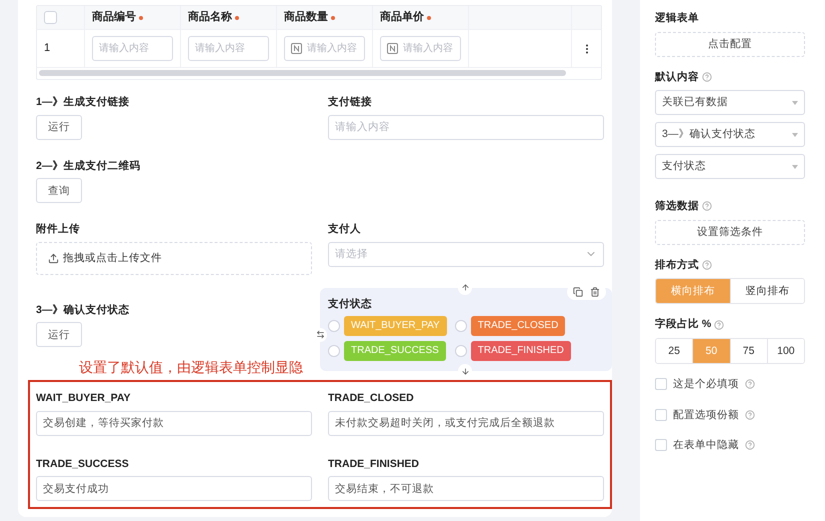  I want to click on field-label: 1—》生成支付链接, so click(83, 102).